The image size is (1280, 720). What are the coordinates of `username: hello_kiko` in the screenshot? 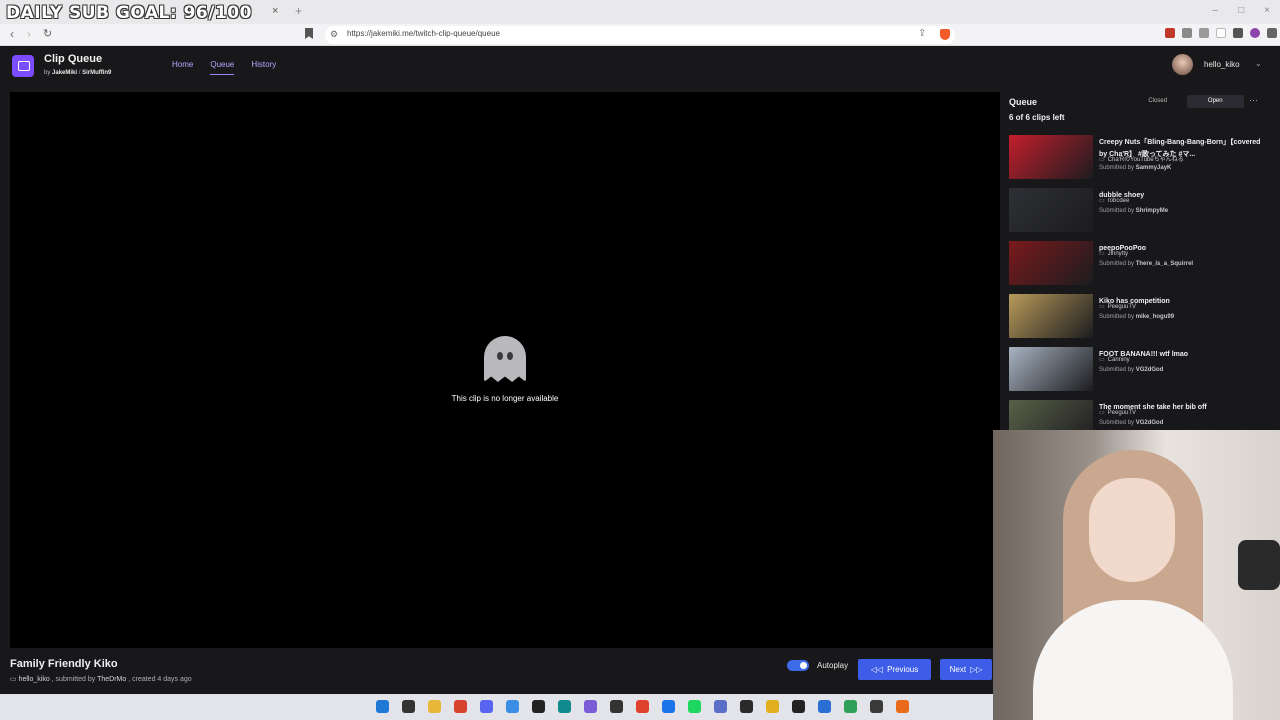 It's located at (1222, 64).